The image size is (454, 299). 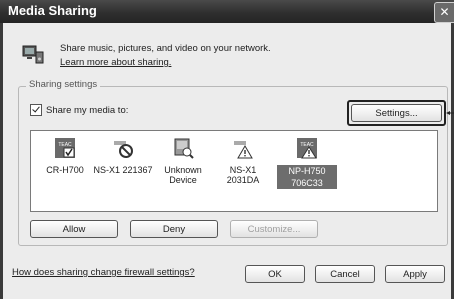 I want to click on title-bar: Media Sharing ✕, so click(x=227, y=11).